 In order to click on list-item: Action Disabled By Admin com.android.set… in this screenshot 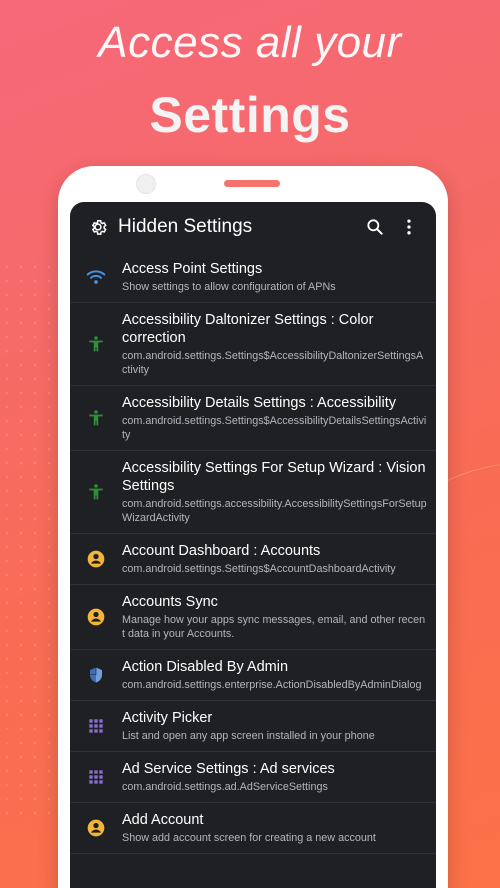, I will do `click(253, 675)`.